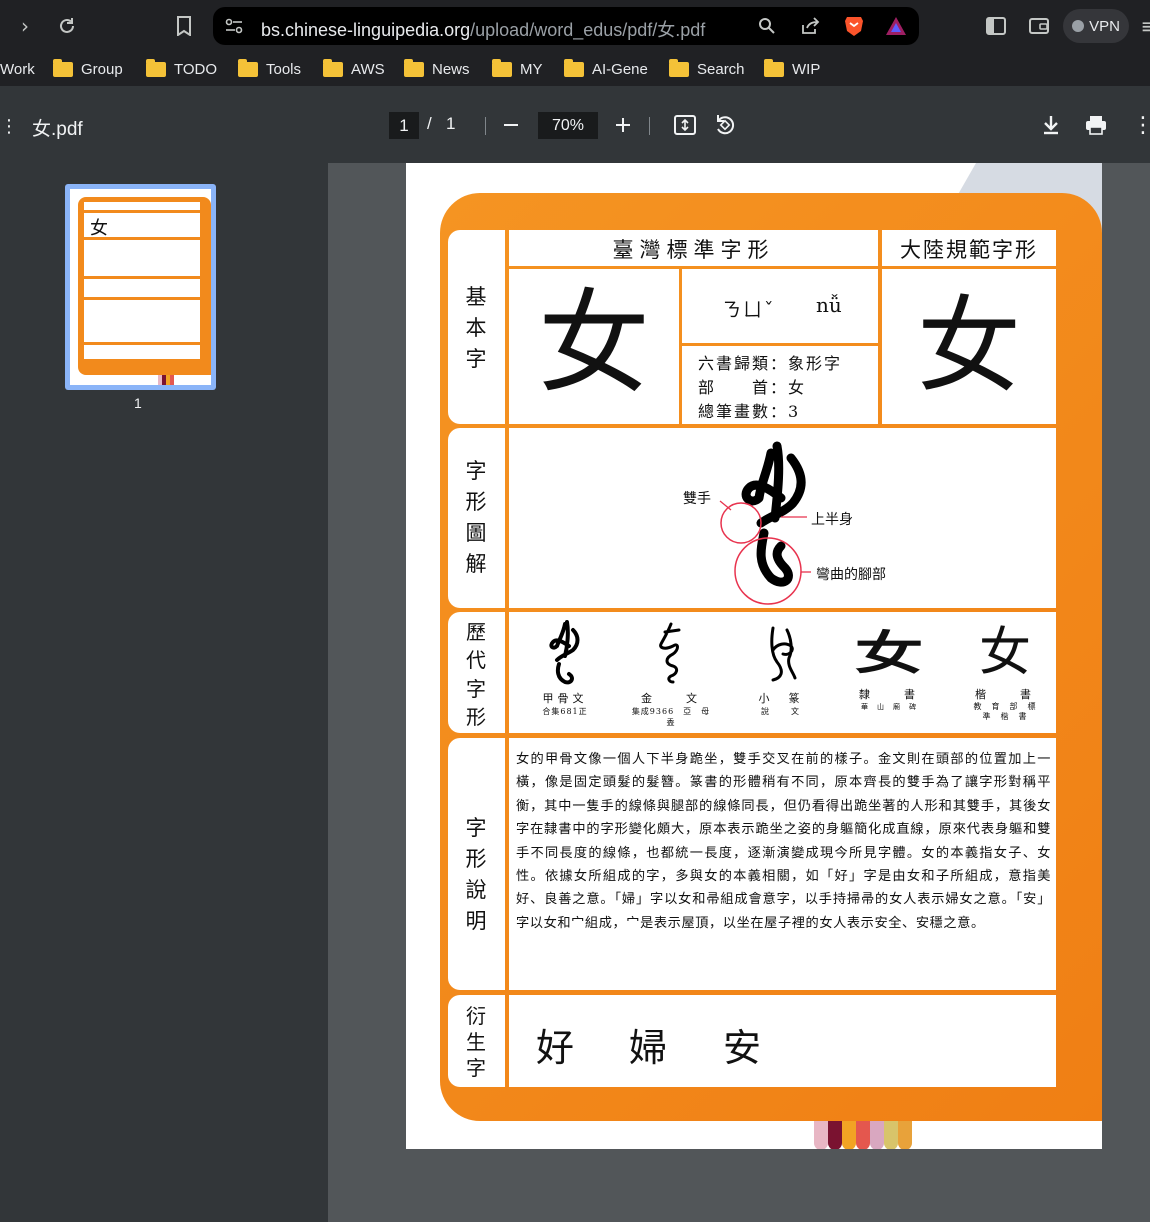  What do you see at coordinates (896, 26) in the screenshot?
I see `brave-rewards-icon` at bounding box center [896, 26].